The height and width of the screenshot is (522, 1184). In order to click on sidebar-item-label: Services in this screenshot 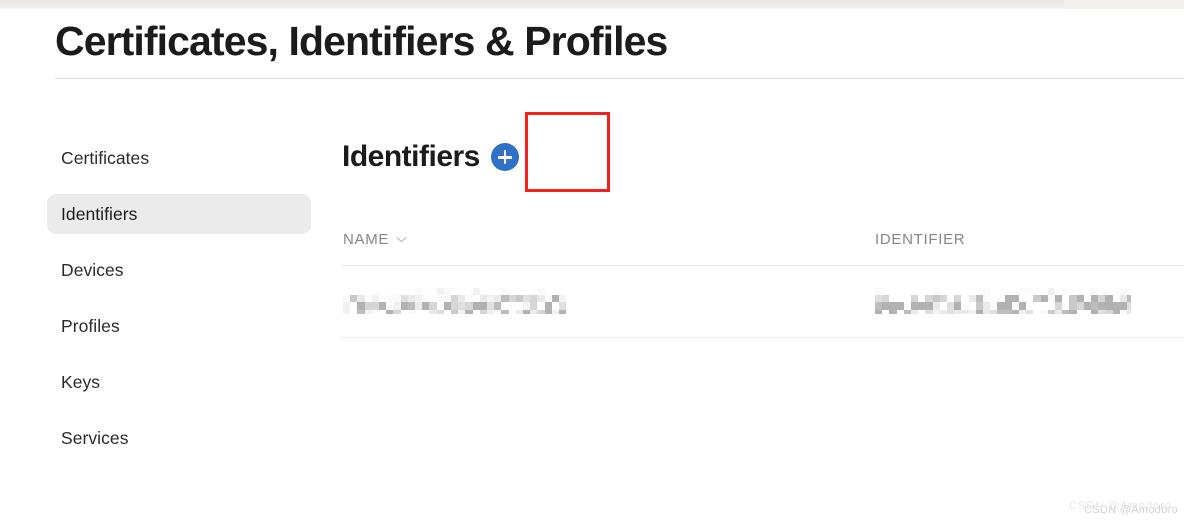, I will do `click(95, 437)`.